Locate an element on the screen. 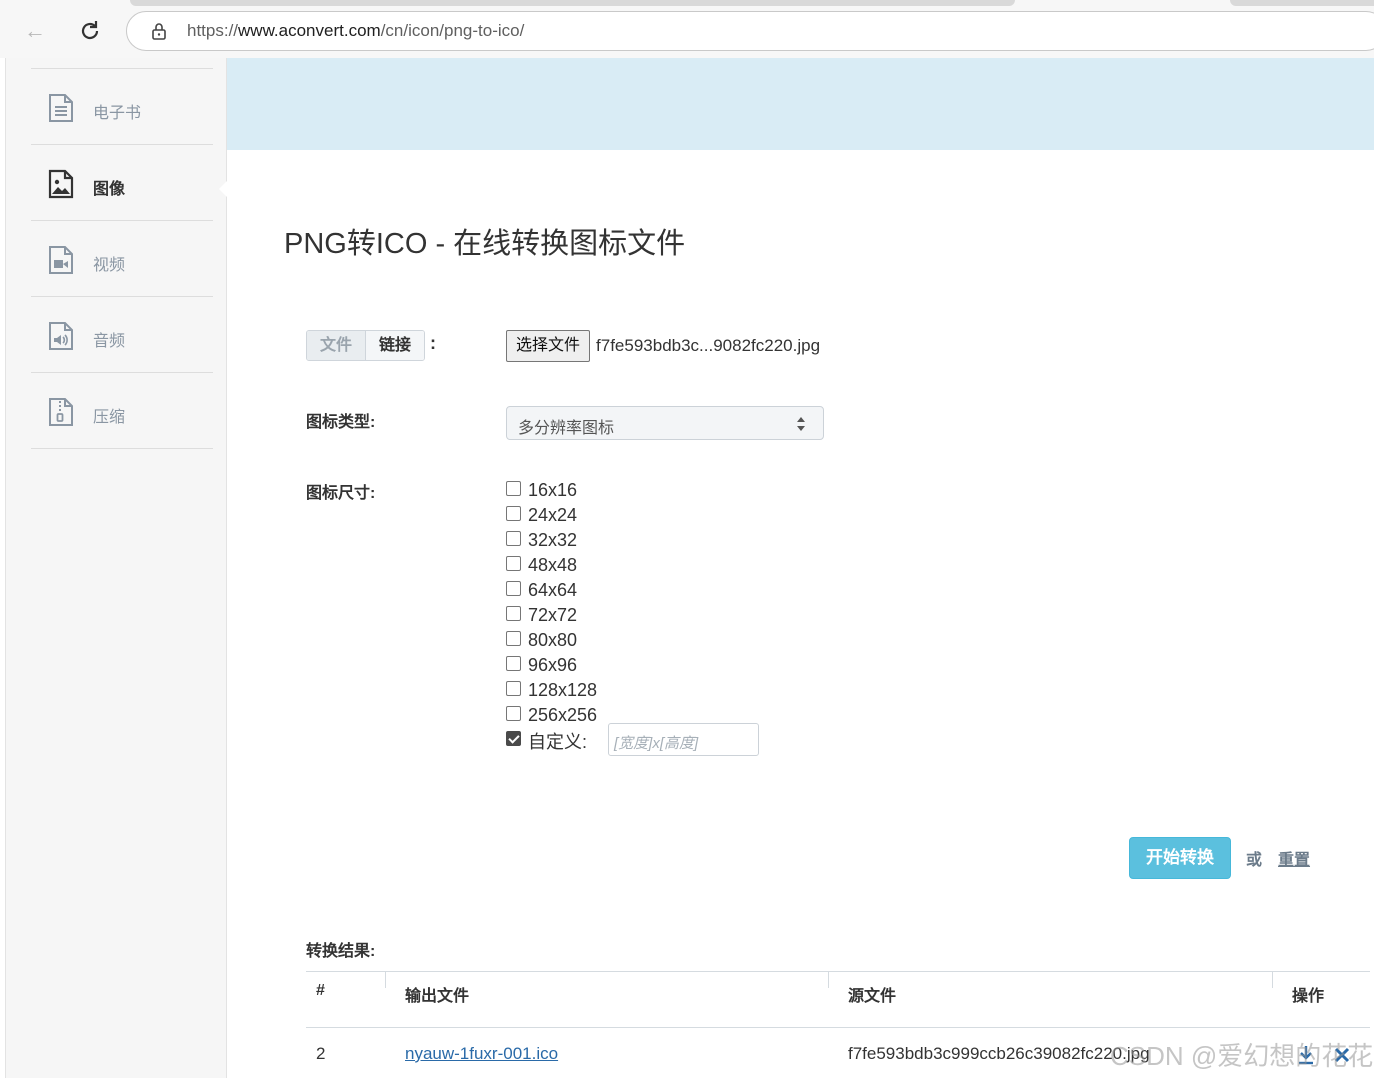 The width and height of the screenshot is (1374, 1078). sidebar-item-video: 视频 is located at coordinates (122, 259).